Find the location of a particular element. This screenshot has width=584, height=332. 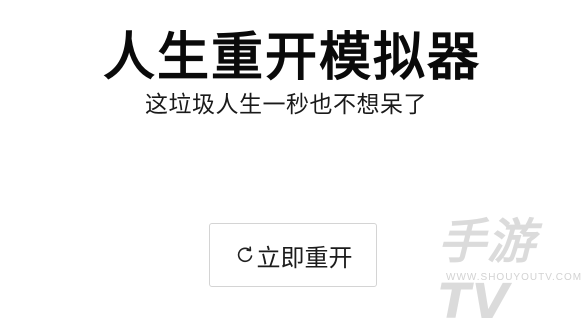

restart-button-label: 立即重开 is located at coordinates (304, 257).